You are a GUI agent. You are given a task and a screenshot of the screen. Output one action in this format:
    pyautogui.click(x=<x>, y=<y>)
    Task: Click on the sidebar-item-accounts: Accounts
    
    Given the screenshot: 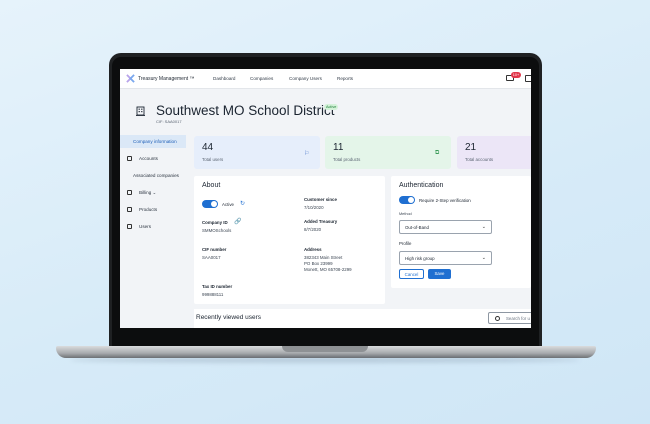 What is the action you would take?
    pyautogui.click(x=153, y=158)
    